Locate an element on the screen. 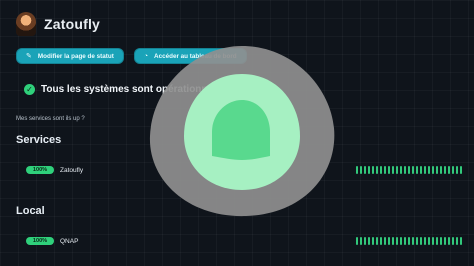 The image size is (474, 266). page-header: Zatoufly is located at coordinates (58, 24).